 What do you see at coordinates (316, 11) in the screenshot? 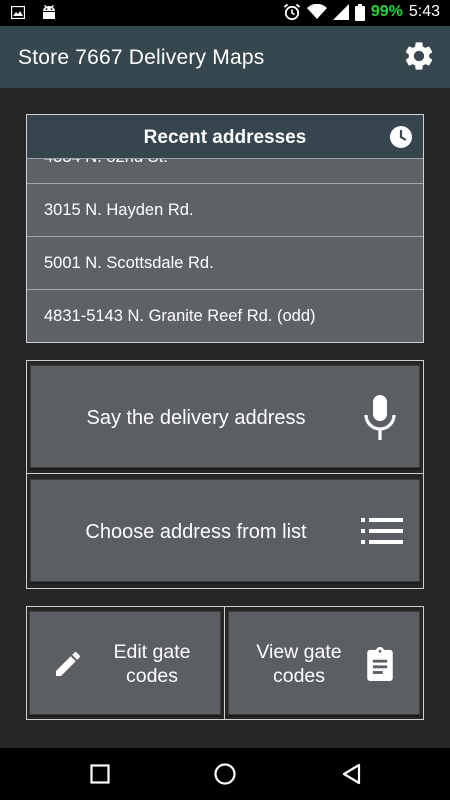
I see `wifi-icon` at bounding box center [316, 11].